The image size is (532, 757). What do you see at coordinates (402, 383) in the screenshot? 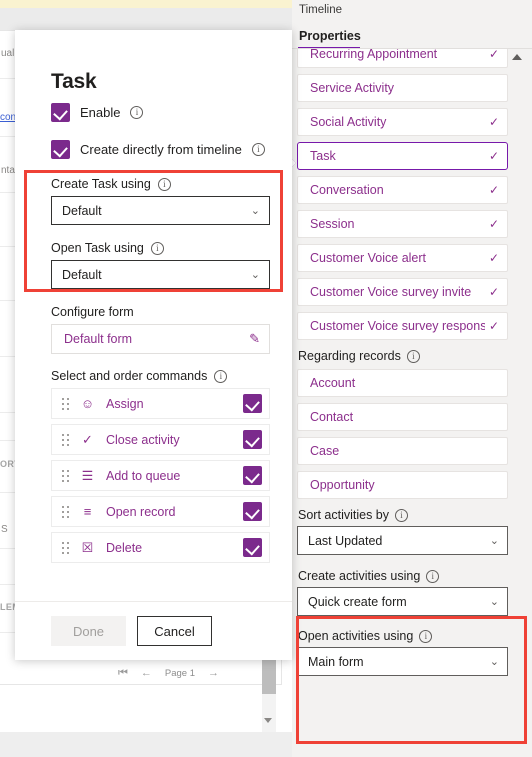
I see `regarding-record-item: Account` at bounding box center [402, 383].